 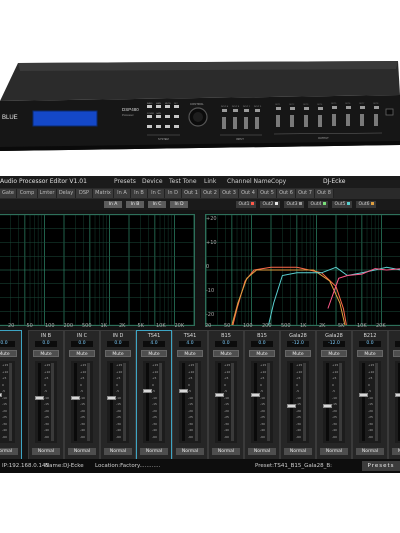 What do you see at coordinates (248, 193) in the screenshot?
I see `tab-out-4: Out 4` at bounding box center [248, 193].